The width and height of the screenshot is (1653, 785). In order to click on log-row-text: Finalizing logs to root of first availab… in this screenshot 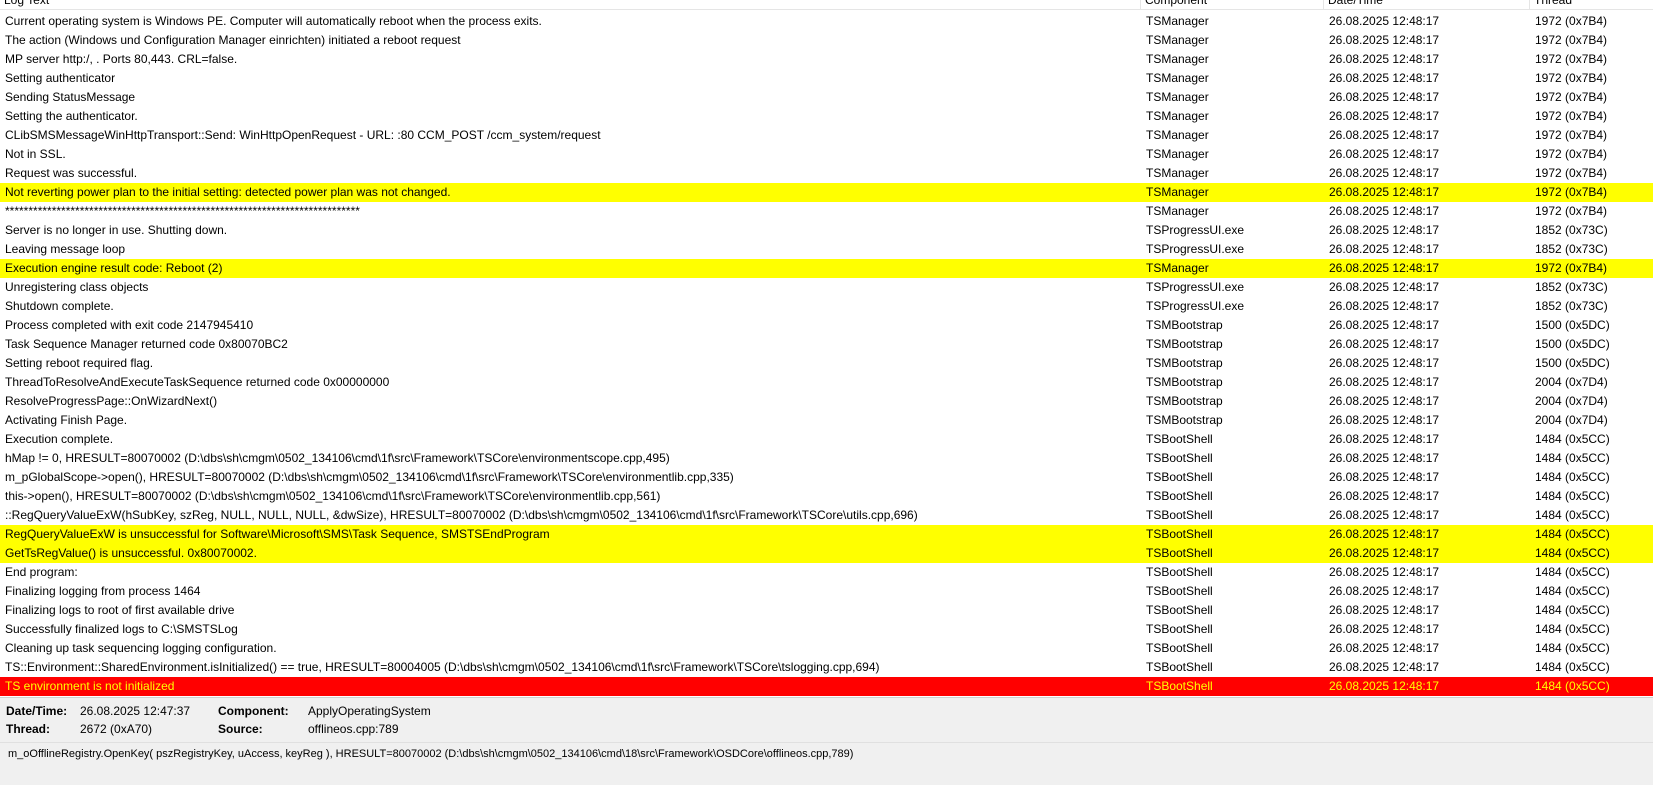, I will do `click(120, 610)`.